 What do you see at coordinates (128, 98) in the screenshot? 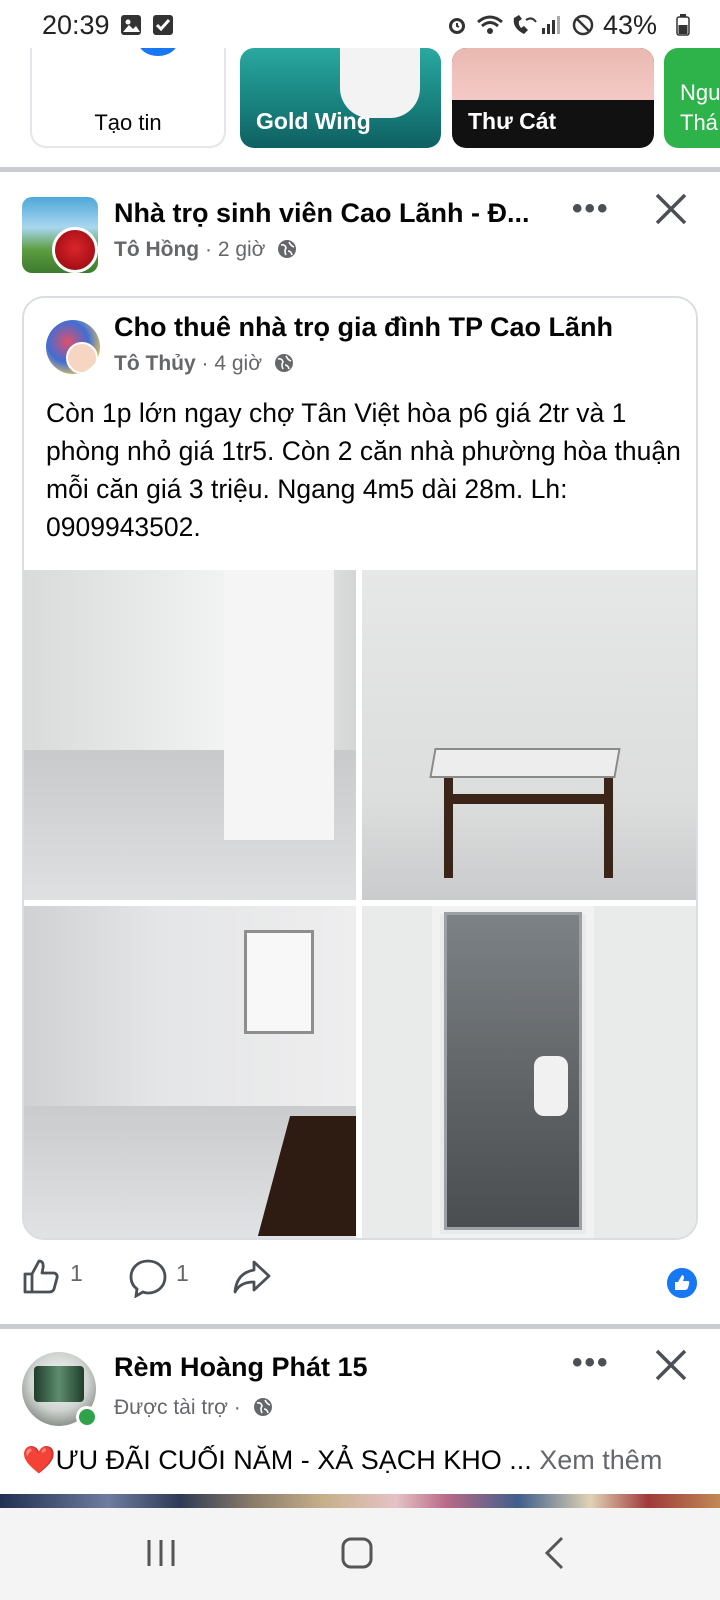
I see `story-create: Tạo tin` at bounding box center [128, 98].